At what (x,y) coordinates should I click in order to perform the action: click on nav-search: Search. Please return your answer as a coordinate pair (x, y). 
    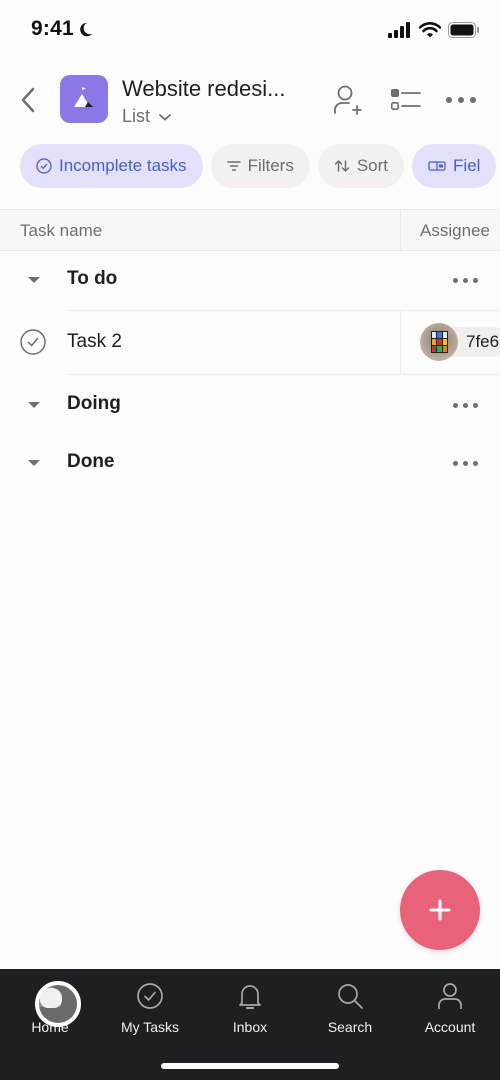
    Looking at the image, I should click on (350, 1007).